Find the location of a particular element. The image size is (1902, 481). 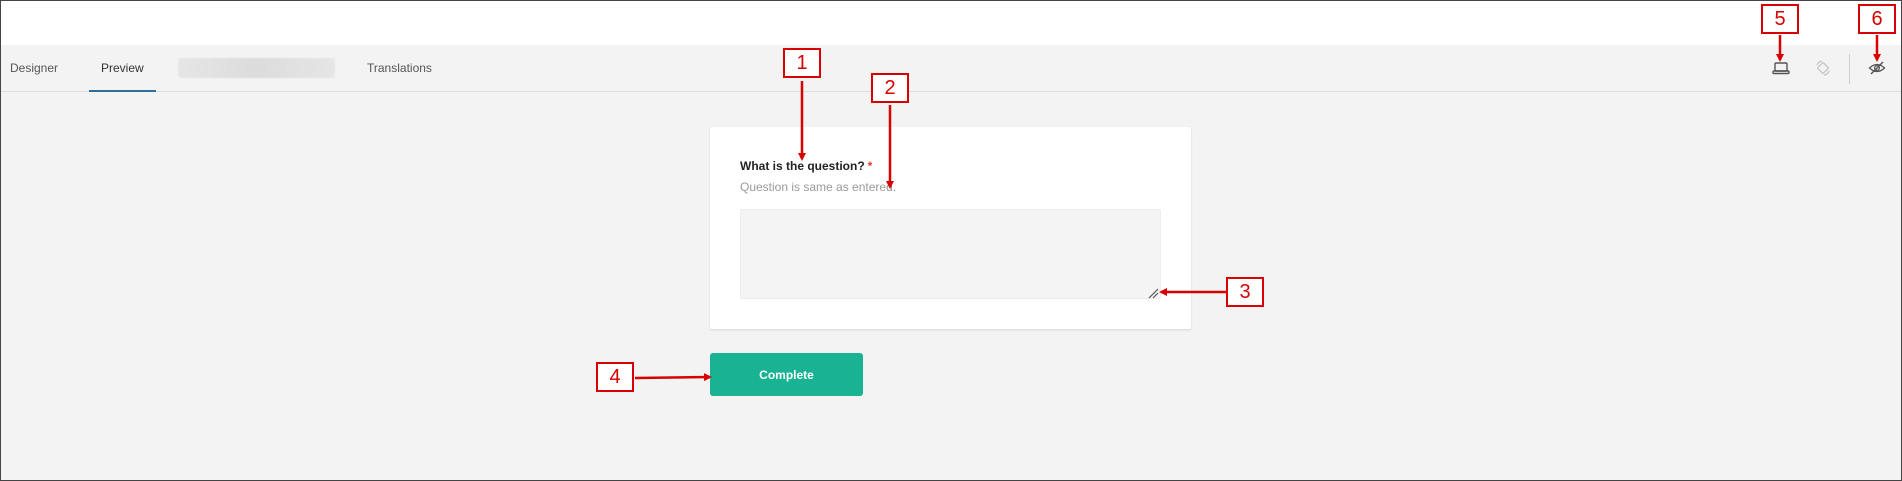

question-description: Question is same as entered. is located at coordinates (818, 187).